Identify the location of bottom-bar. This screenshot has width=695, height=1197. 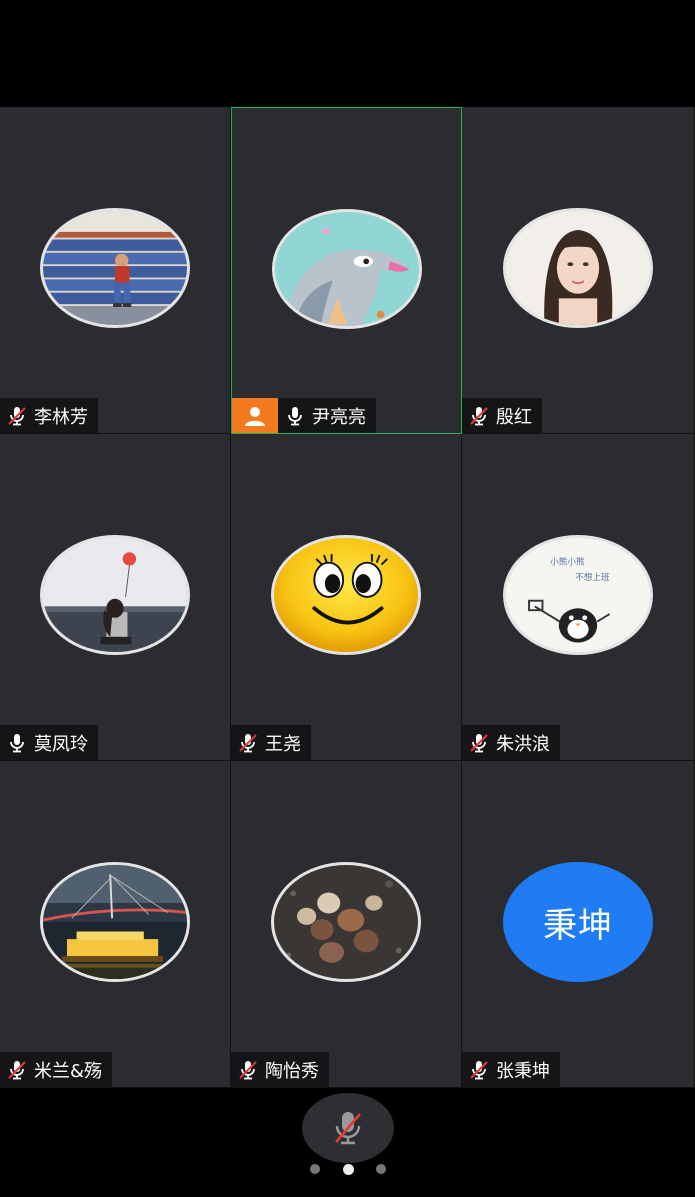
(347, 1142).